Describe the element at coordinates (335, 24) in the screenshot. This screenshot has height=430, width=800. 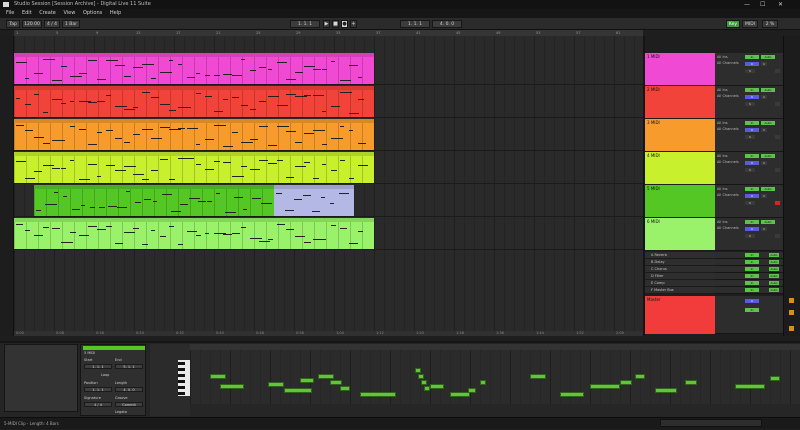
I see `stop-button: ■` at that location.